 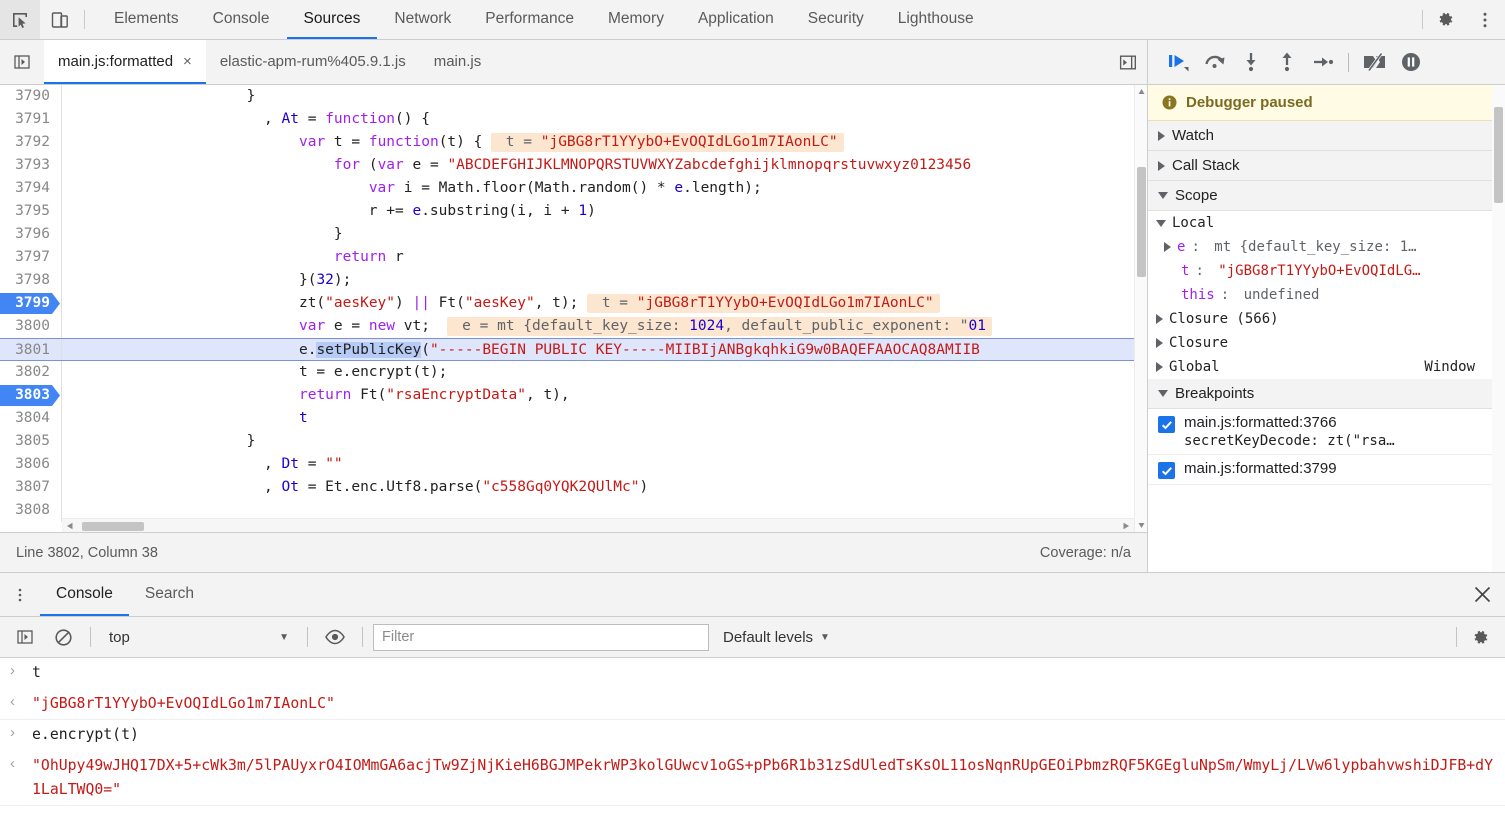 I want to click on scroll-up-arrow-icon, so click(x=1141, y=91).